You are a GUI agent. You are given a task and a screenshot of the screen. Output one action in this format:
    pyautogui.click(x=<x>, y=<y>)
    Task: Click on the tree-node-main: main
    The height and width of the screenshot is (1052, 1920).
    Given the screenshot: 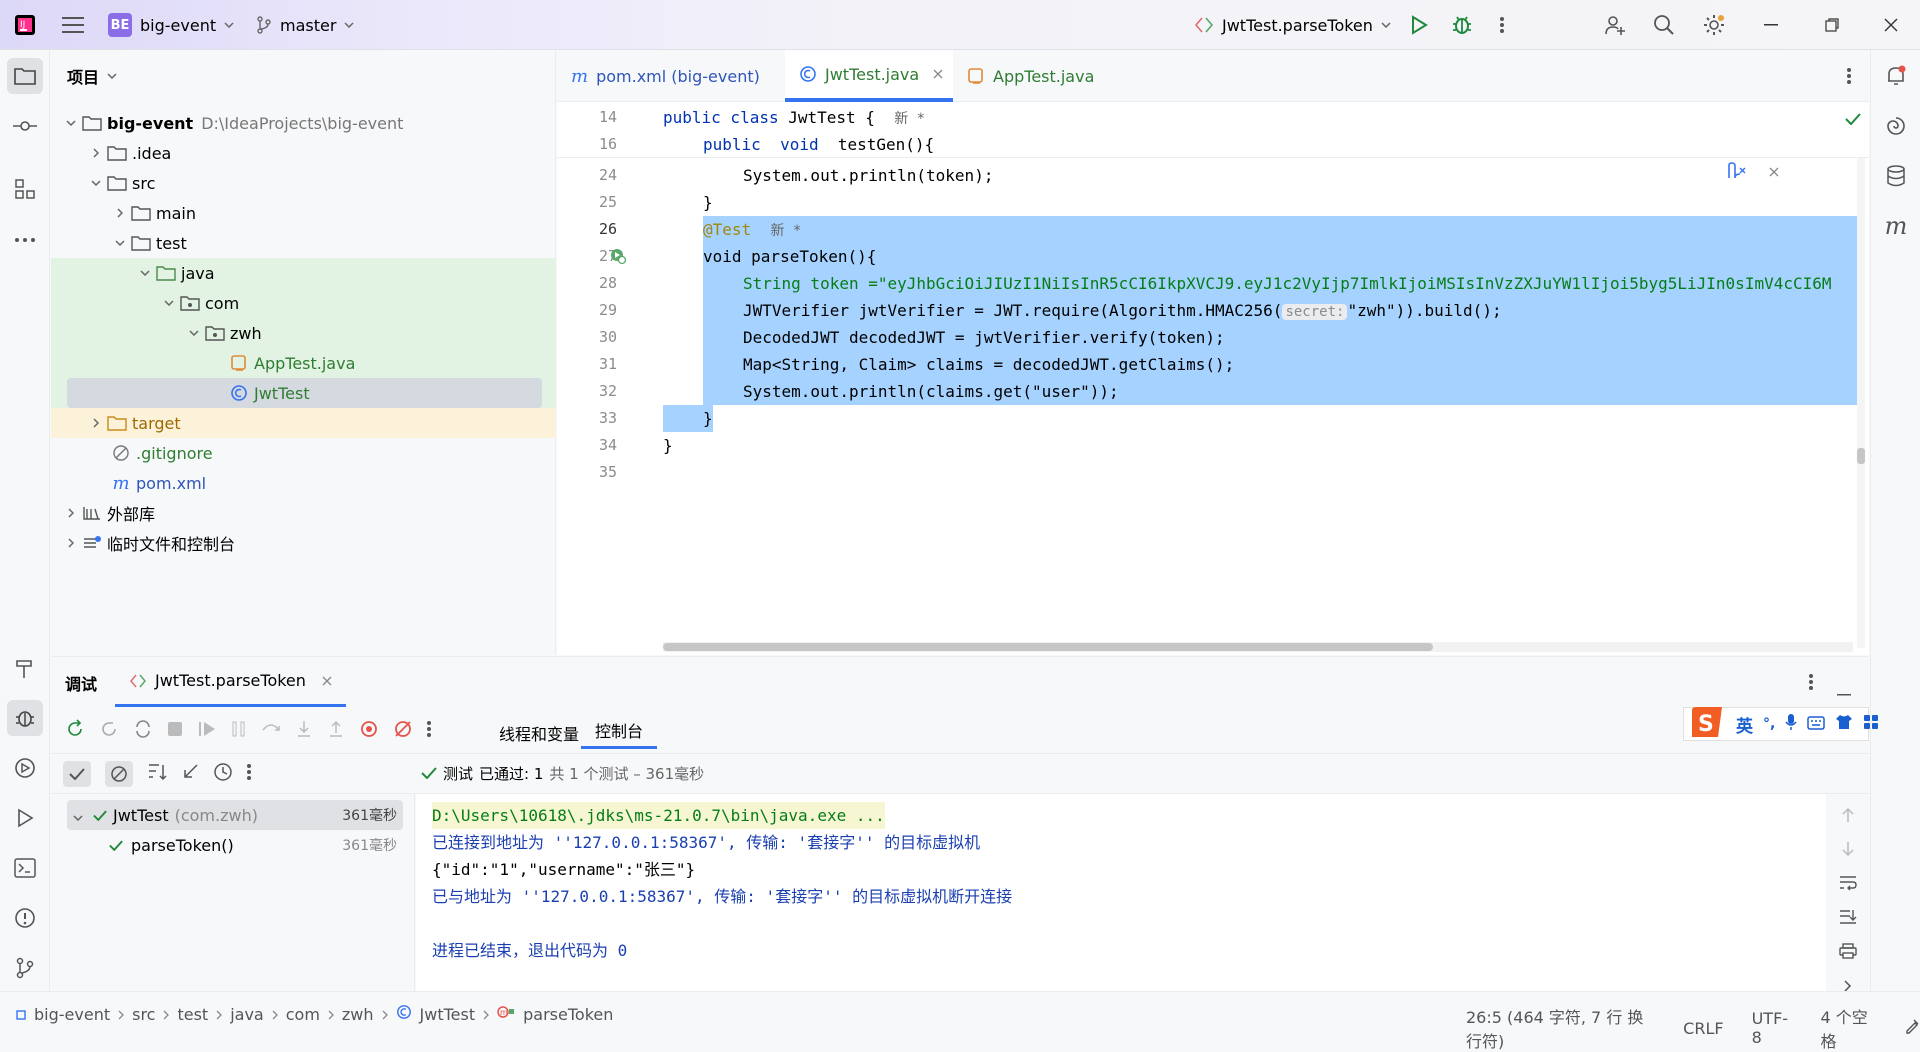 What is the action you would take?
    pyautogui.click(x=303, y=213)
    